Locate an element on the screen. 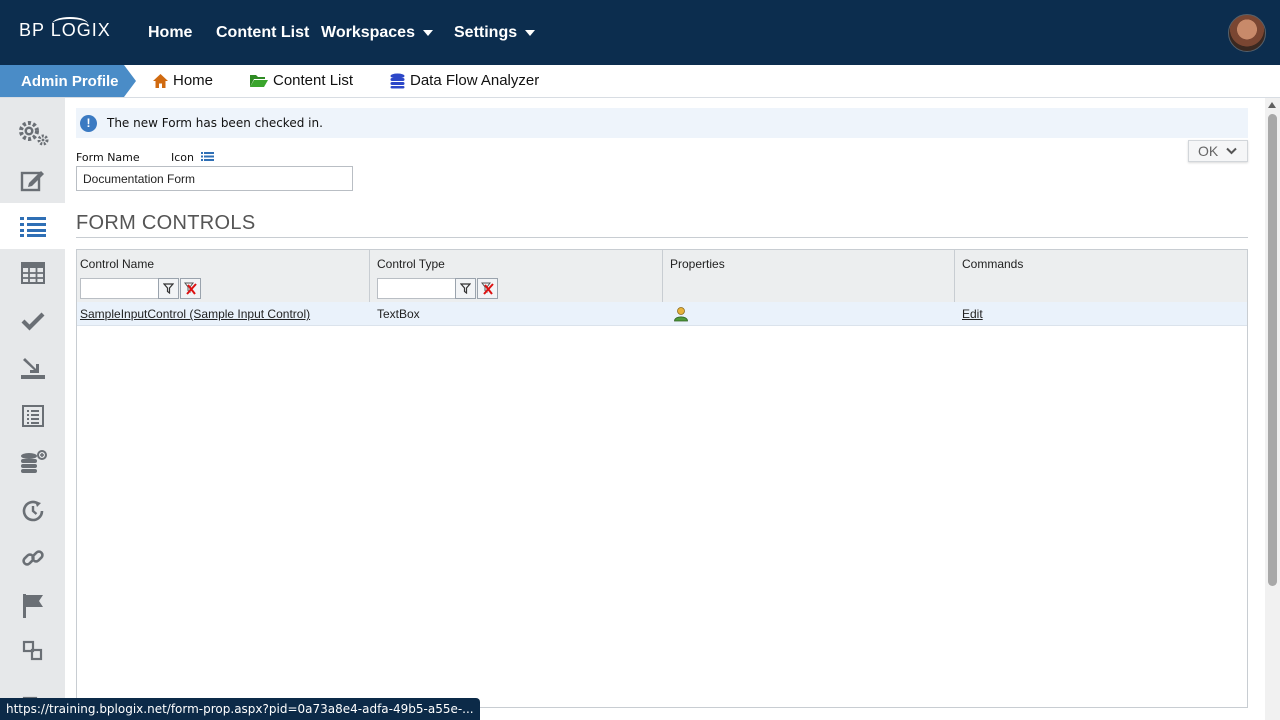  icon-label: Icon is located at coordinates (182, 157).